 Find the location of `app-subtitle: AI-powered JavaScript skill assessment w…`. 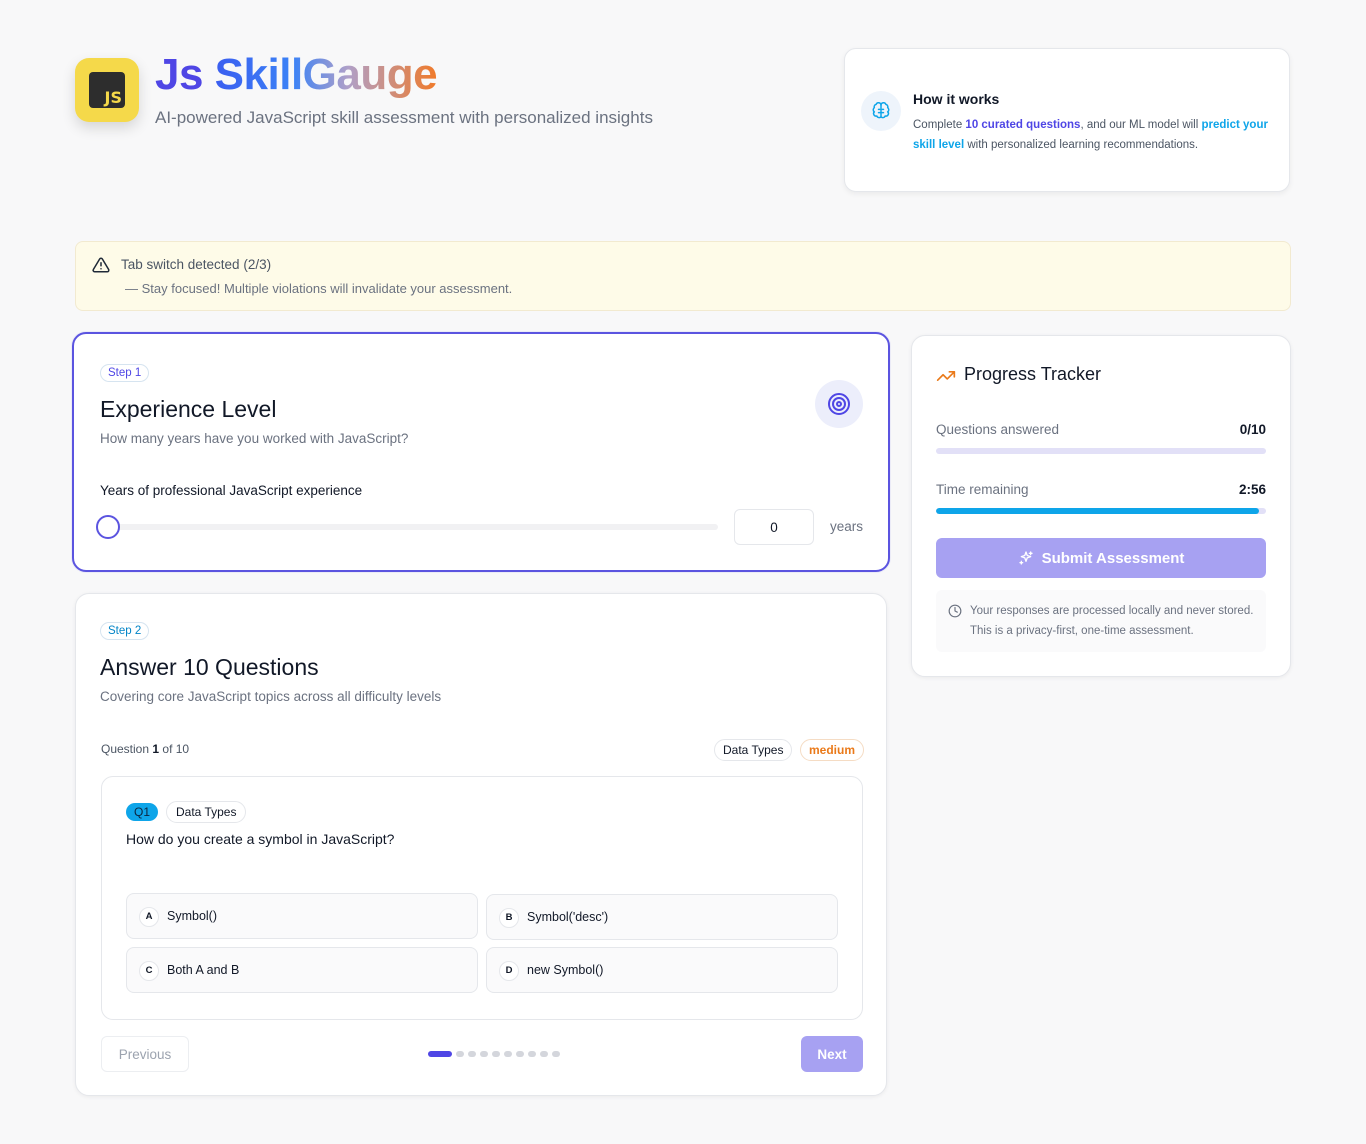

app-subtitle: AI-powered JavaScript skill assessment w… is located at coordinates (404, 117).